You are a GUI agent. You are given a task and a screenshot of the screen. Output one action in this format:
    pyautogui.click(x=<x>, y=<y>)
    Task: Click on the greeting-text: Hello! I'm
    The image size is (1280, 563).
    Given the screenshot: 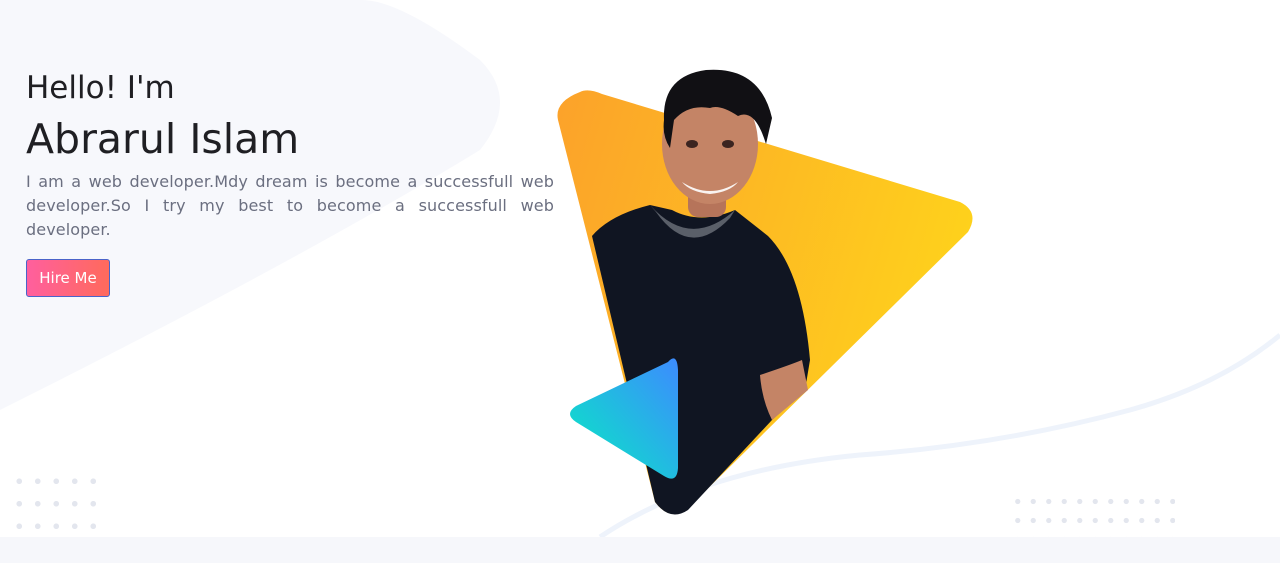 What is the action you would take?
    pyautogui.click(x=100, y=88)
    